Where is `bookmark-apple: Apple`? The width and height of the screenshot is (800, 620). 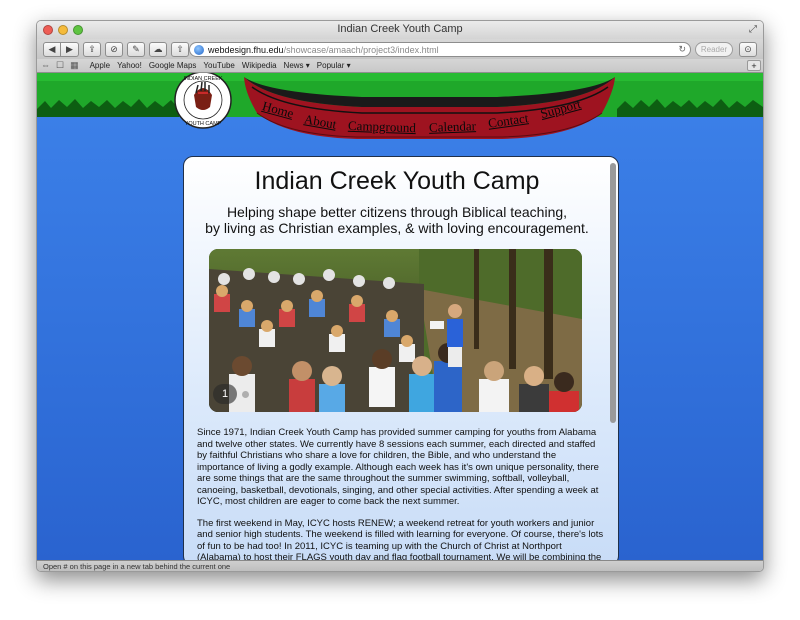 bookmark-apple: Apple is located at coordinates (100, 65).